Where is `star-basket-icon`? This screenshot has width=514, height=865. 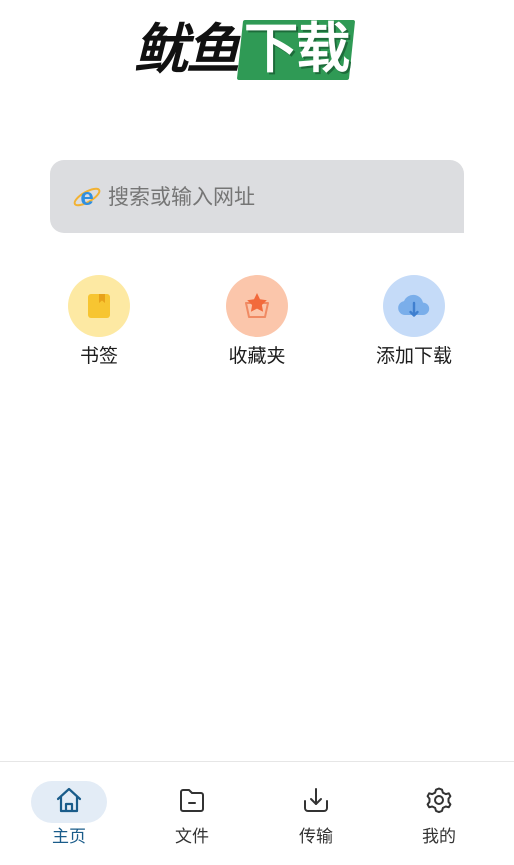 star-basket-icon is located at coordinates (257, 306).